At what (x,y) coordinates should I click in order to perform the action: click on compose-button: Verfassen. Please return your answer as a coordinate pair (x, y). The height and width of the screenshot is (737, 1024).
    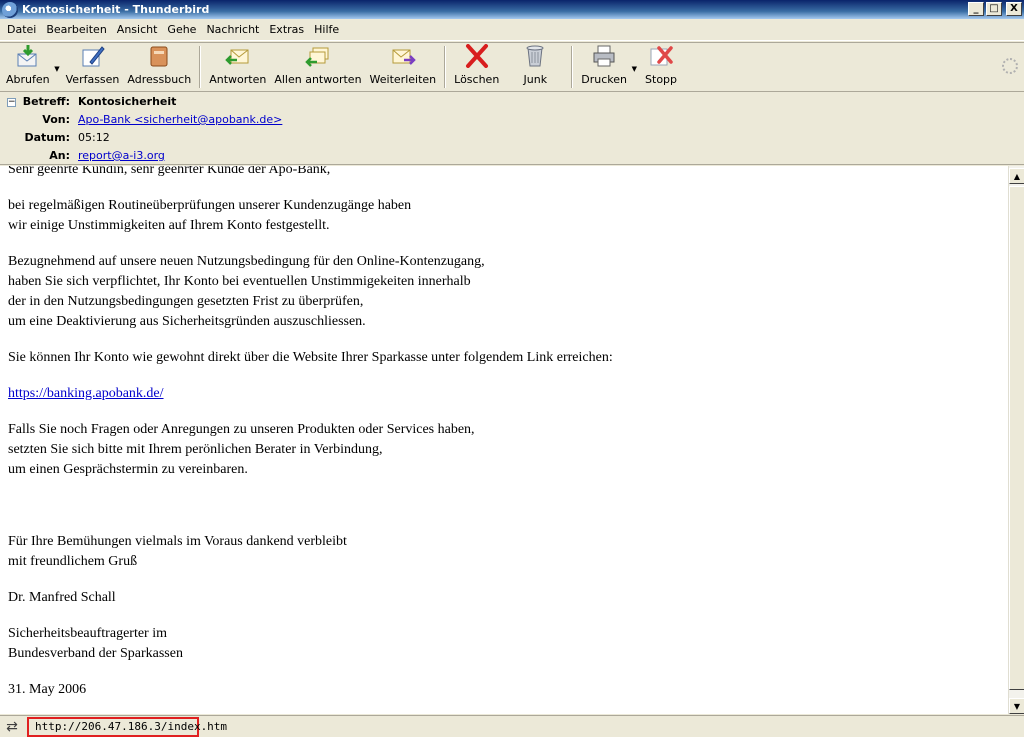
    Looking at the image, I should click on (93, 67).